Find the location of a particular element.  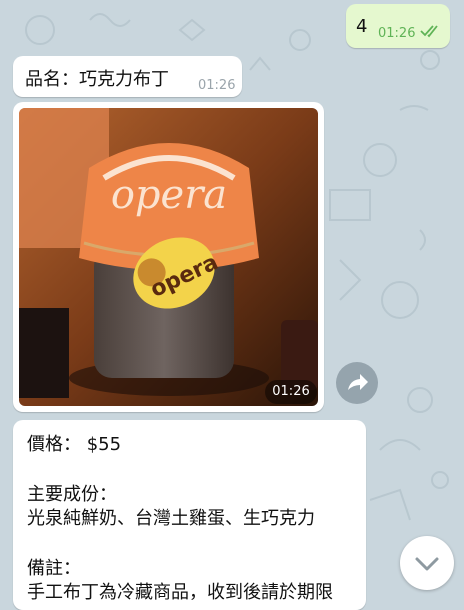

message-text: 品名：巧克力布丁 is located at coordinates (97, 79).